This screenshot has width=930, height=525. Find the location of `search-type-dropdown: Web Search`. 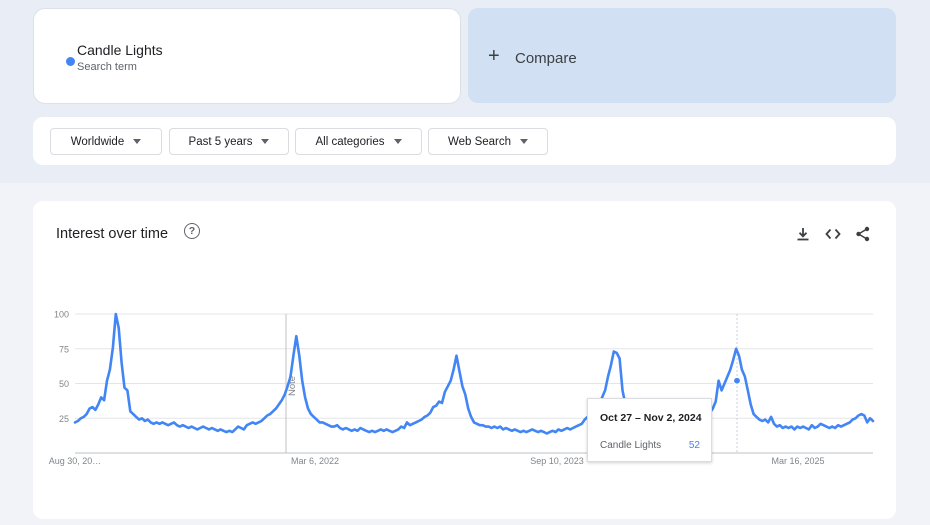

search-type-dropdown: Web Search is located at coordinates (488, 141).